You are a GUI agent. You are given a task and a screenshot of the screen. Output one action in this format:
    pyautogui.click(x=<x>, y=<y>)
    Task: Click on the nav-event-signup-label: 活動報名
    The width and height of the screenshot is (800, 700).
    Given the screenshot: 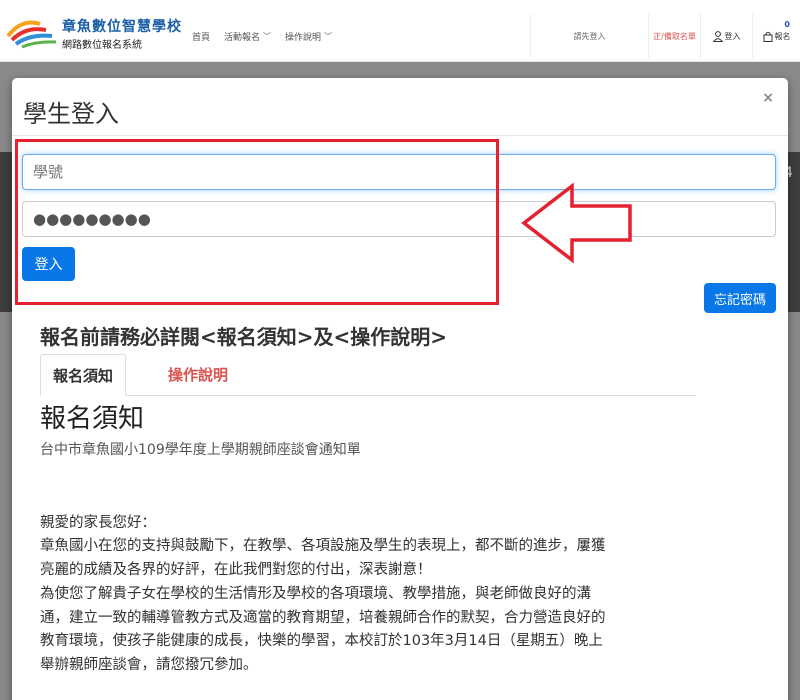 What is the action you would take?
    pyautogui.click(x=242, y=38)
    